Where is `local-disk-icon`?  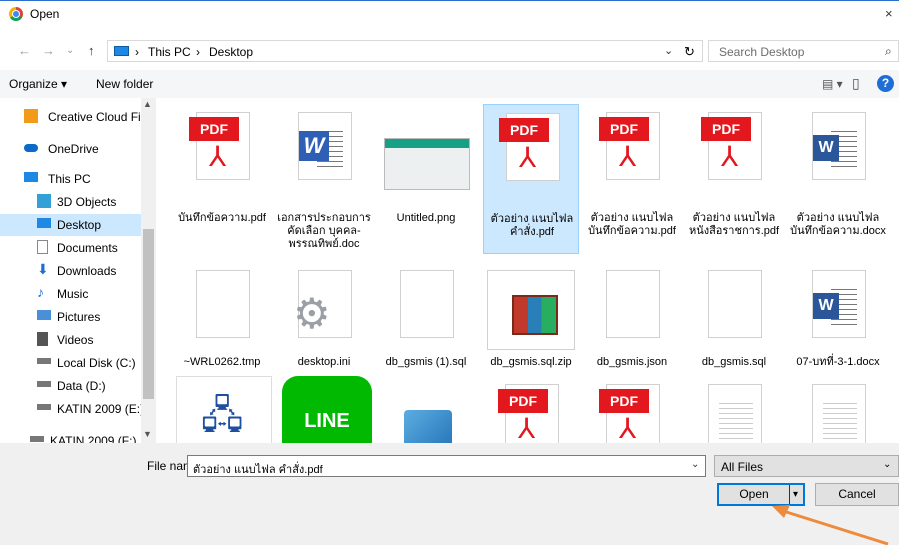 local-disk-icon is located at coordinates (44, 361).